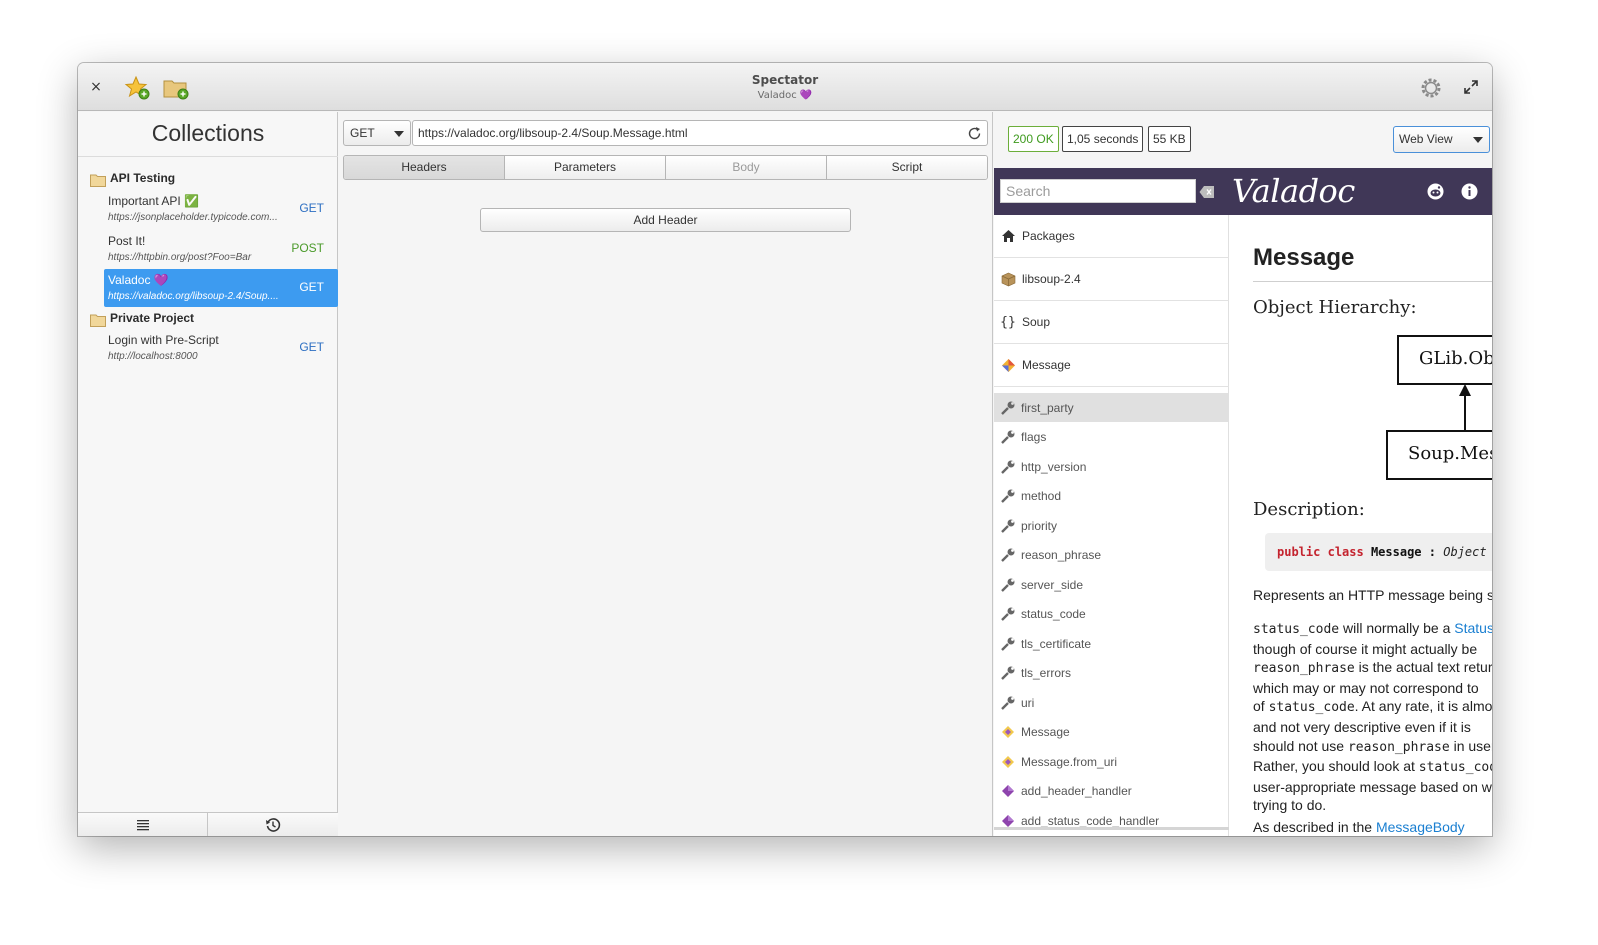 This screenshot has width=1598, height=945. I want to click on nav-libsoup: libsoup-2.4, so click(1111, 279).